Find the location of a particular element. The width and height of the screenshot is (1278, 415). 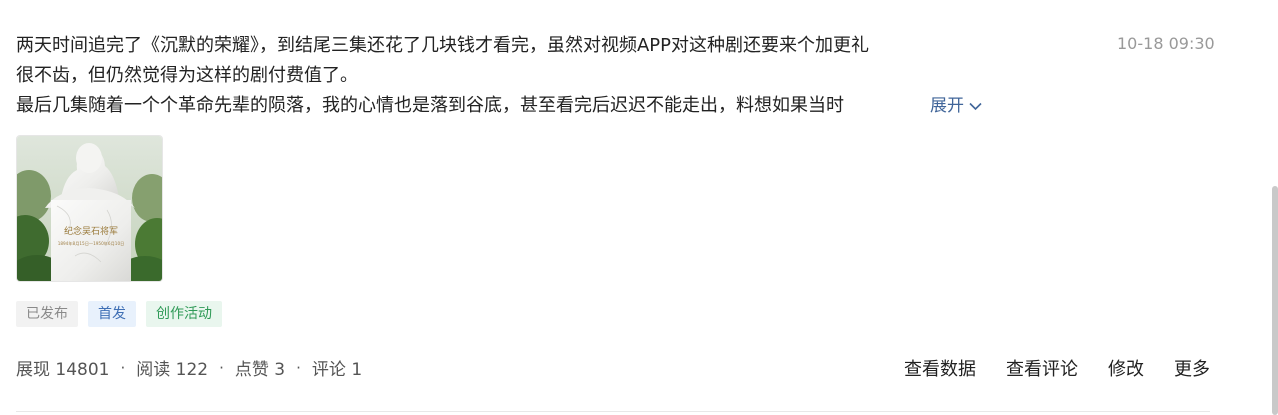

stat-impressions: 展现 14801 is located at coordinates (63, 370).